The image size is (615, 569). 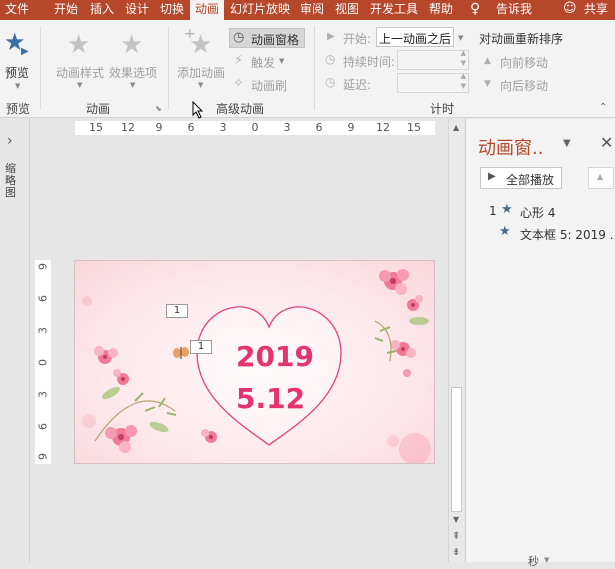 I want to click on effect-options-button: 效果选项, so click(x=133, y=72).